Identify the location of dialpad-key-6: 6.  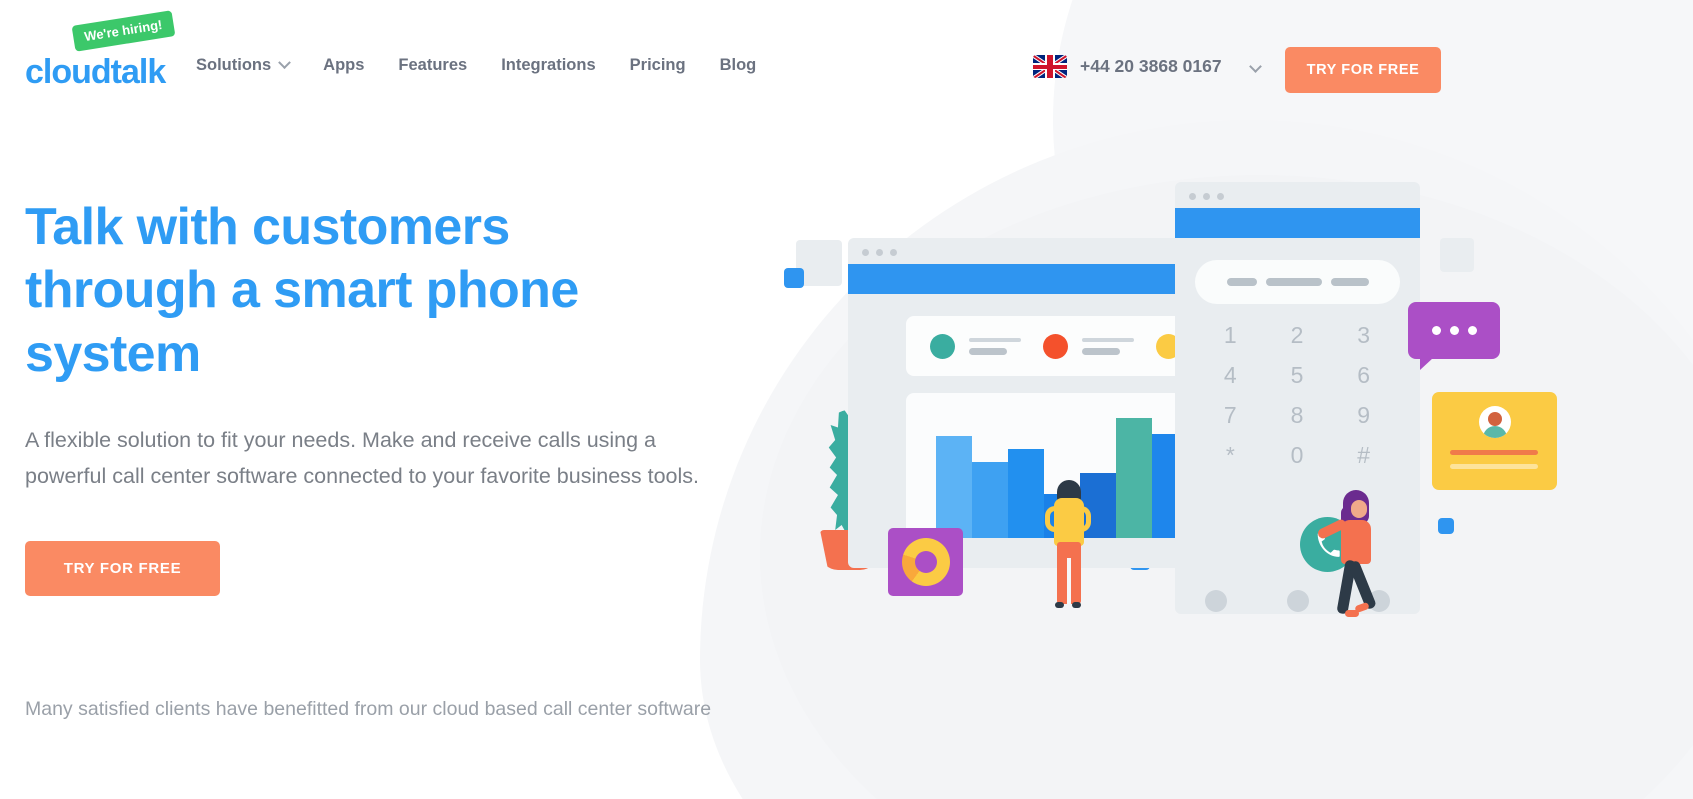
(1363, 375).